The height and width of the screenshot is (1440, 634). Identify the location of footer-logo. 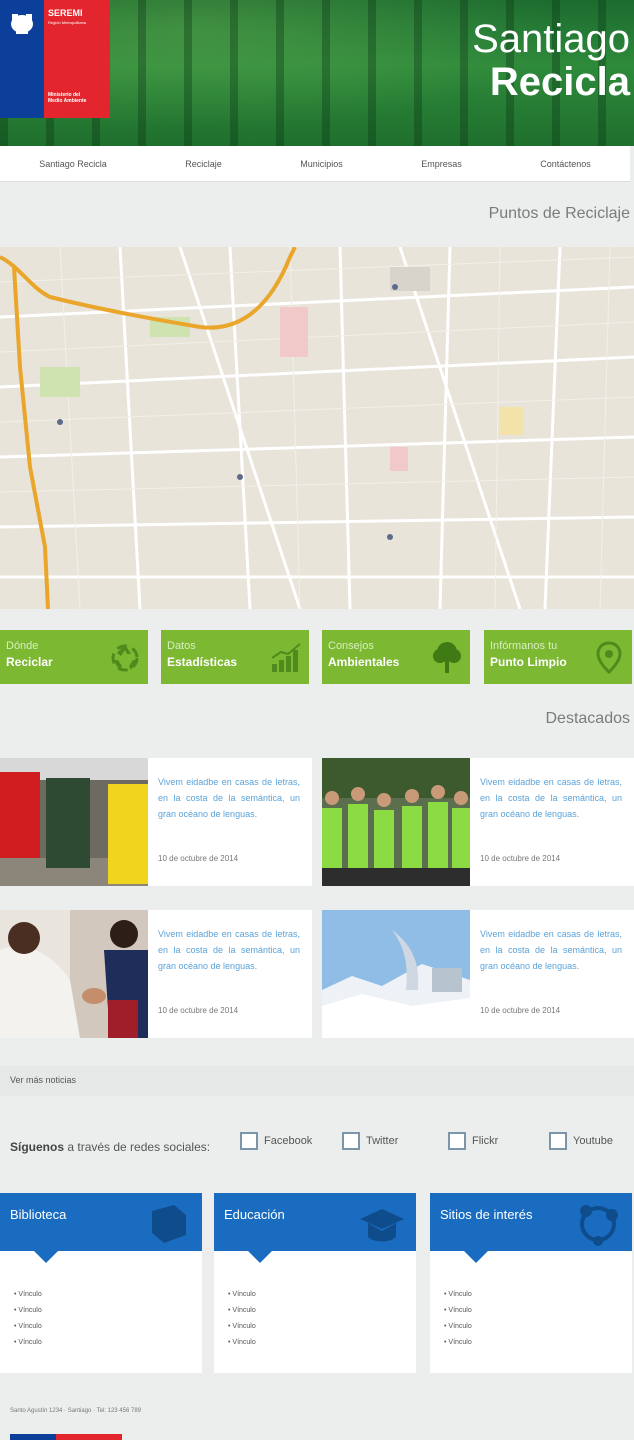
(66, 1437).